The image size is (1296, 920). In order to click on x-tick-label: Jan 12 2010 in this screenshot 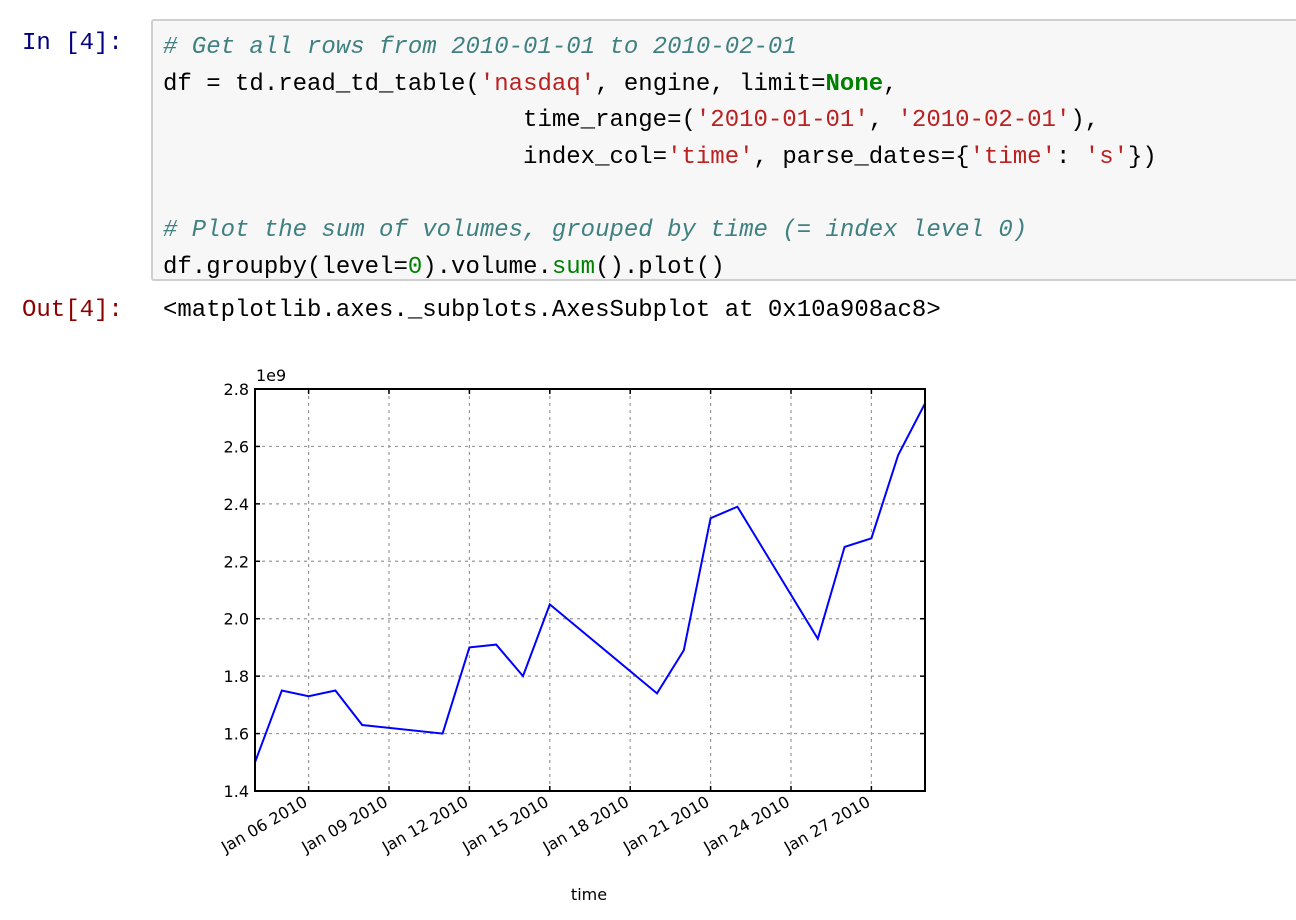, I will do `click(424, 824)`.